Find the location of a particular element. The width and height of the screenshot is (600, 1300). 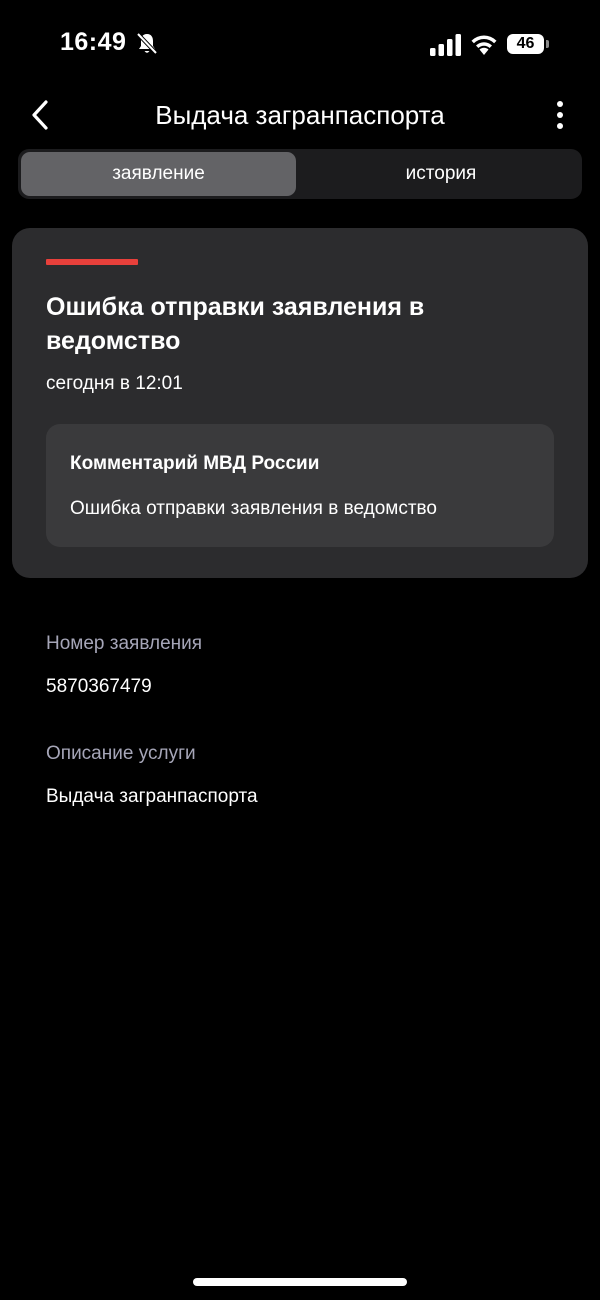

status-time: 16:49 is located at coordinates (93, 42).